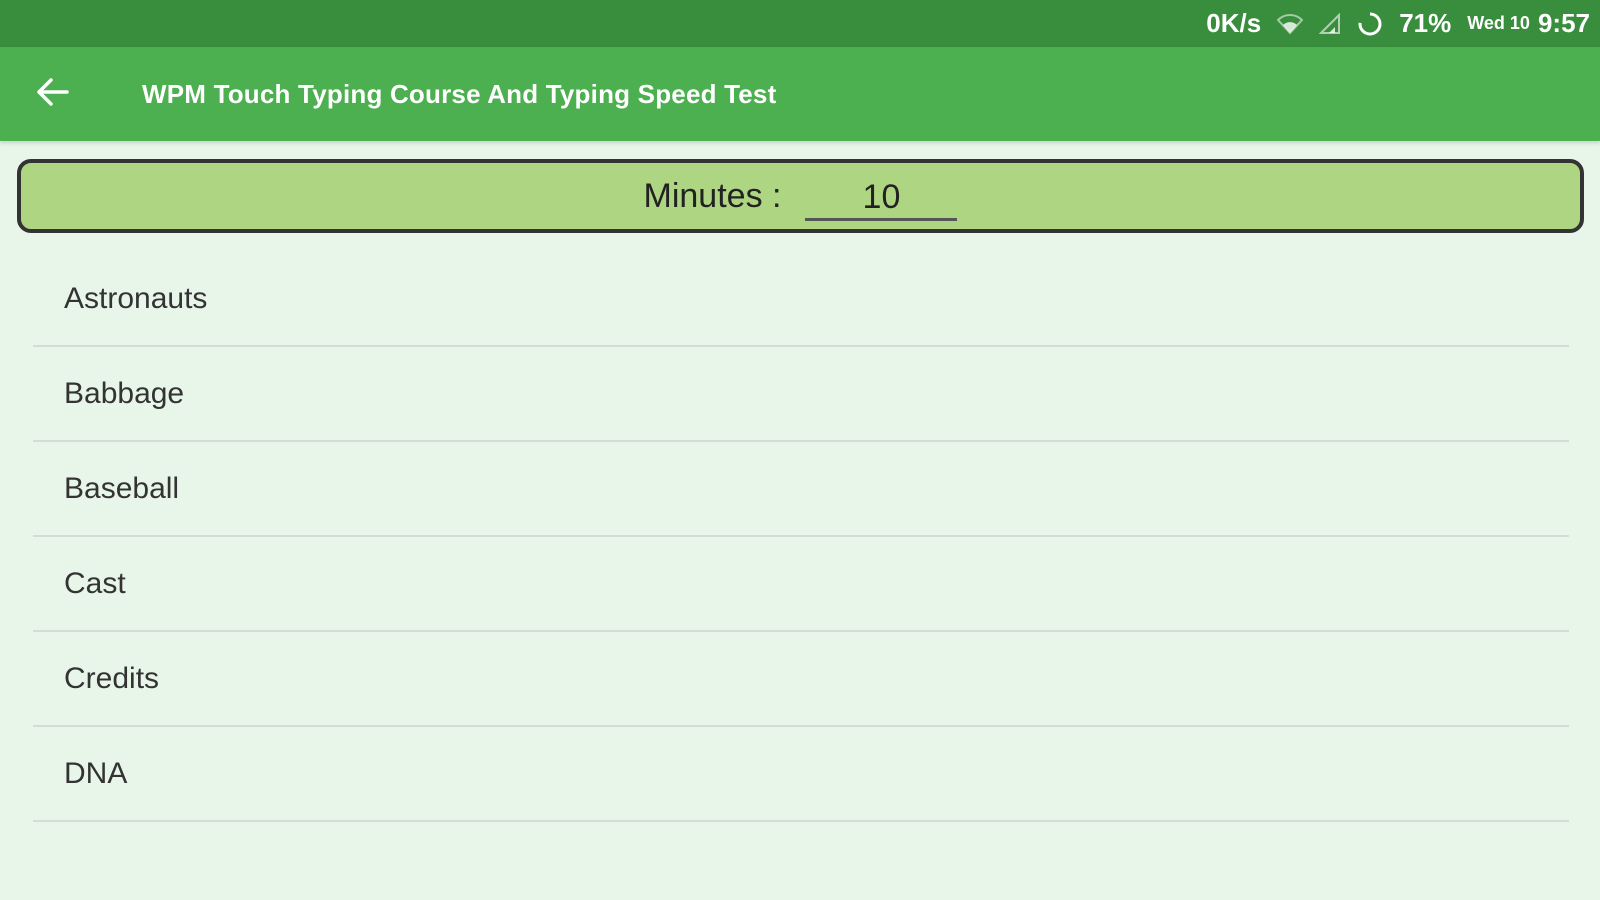 The image size is (1600, 900). What do you see at coordinates (801, 774) in the screenshot?
I see `list-item: DNA` at bounding box center [801, 774].